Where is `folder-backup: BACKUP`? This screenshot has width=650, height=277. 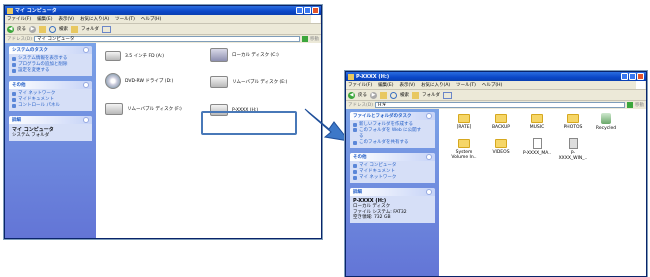
folder-backup: BACKUP is located at coordinates (501, 122).